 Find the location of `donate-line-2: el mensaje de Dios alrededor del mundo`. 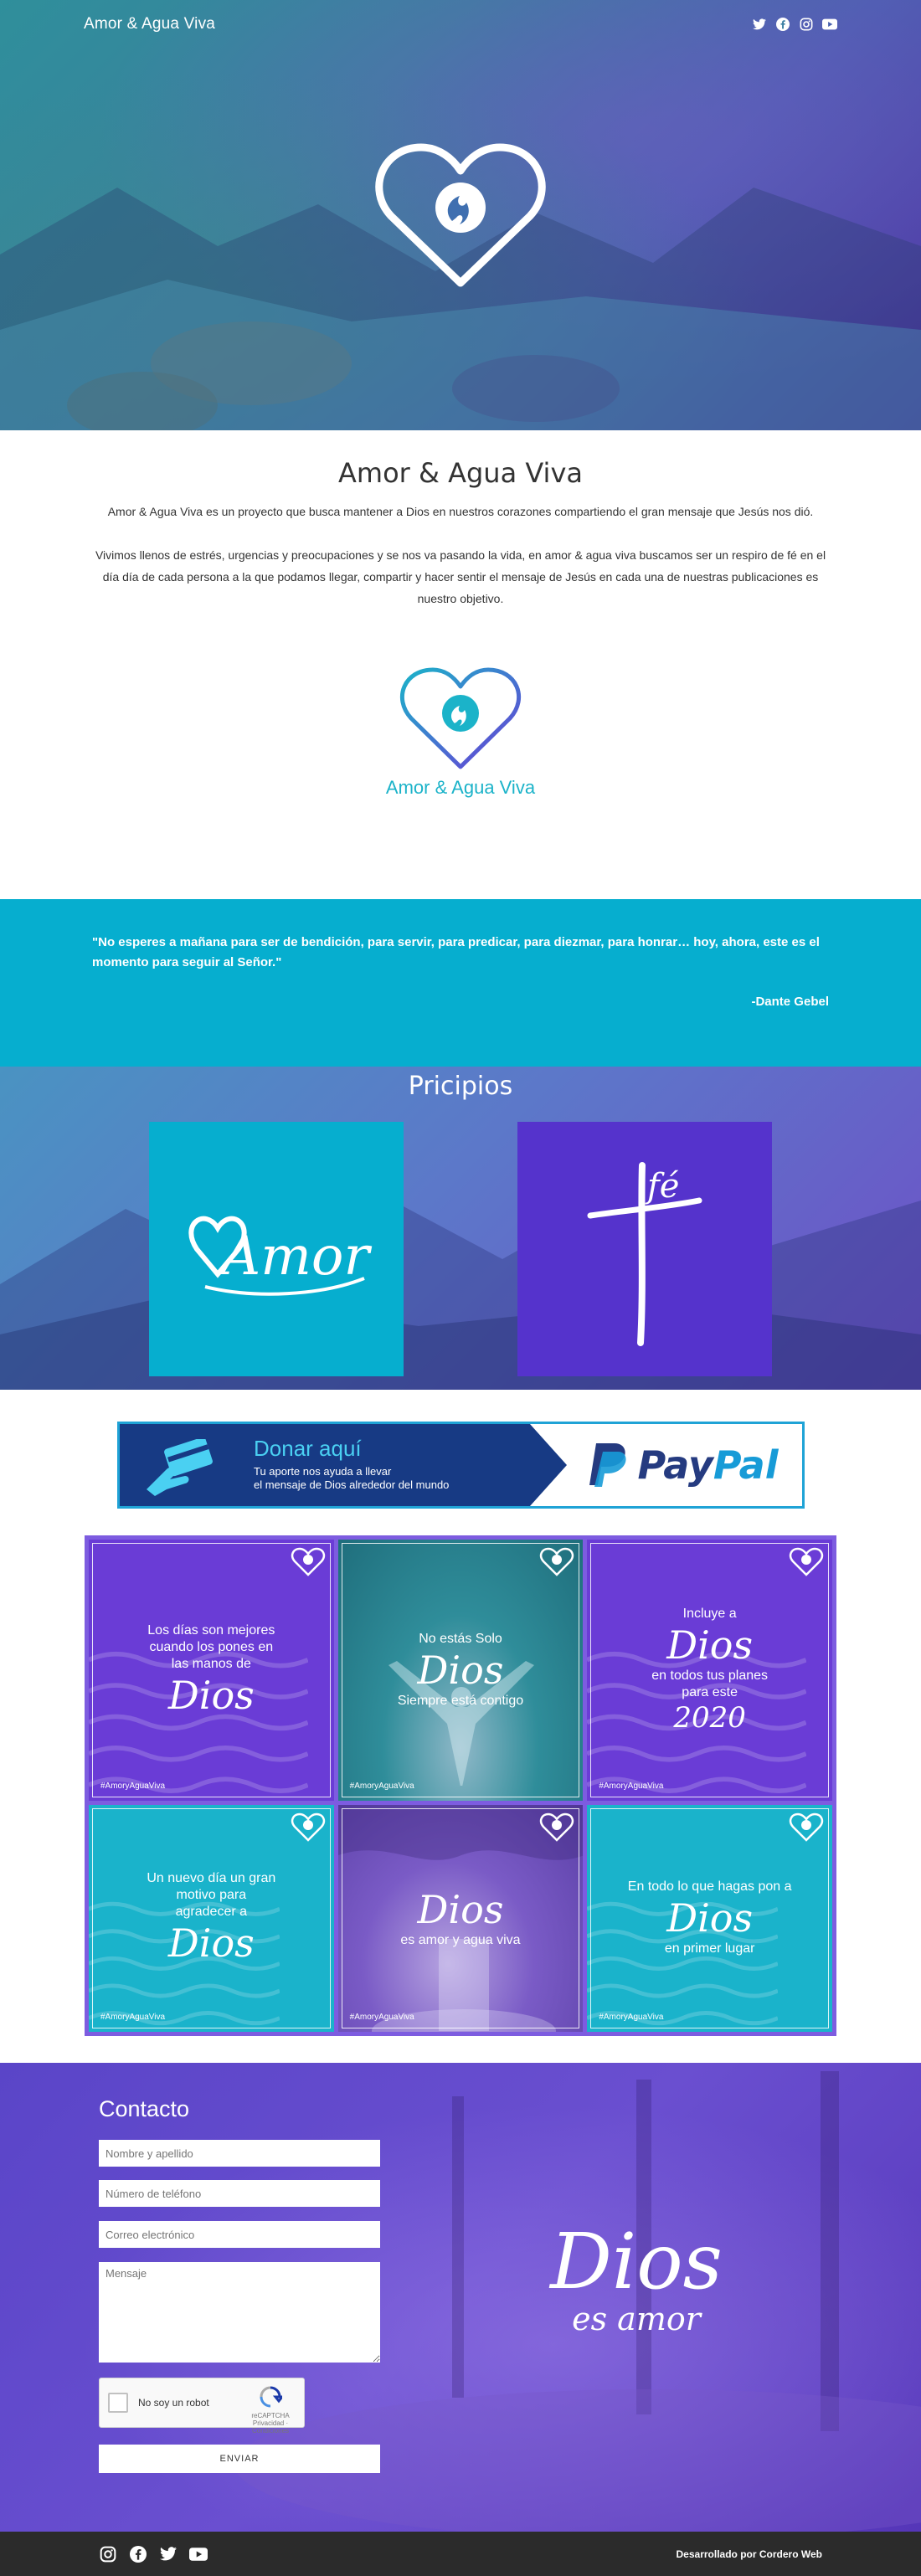

donate-line-2: el mensaje de Dios alrededor del mundo is located at coordinates (352, 1485).